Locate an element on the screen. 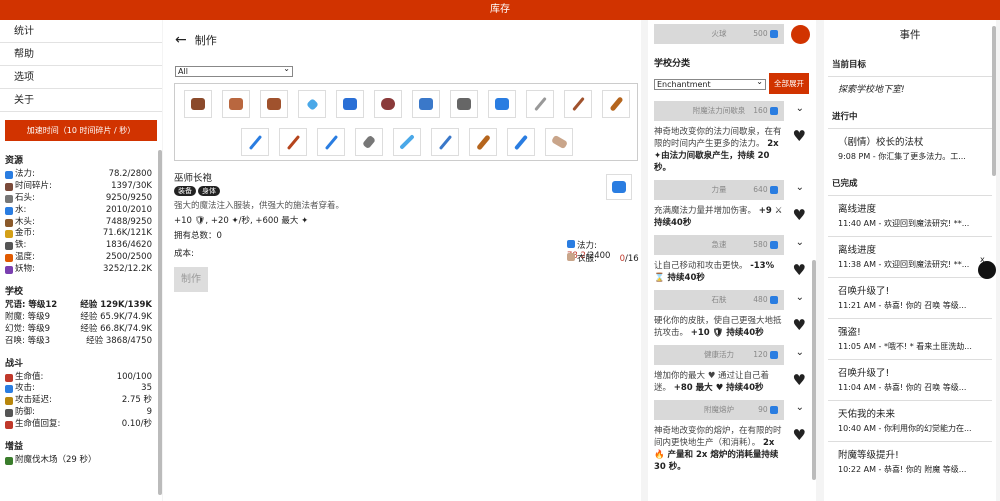  skill-item: 急速 580 ⌄ ♥ 让自己移动和攻击更快。 -13% ⌛ 持续40秒 is located at coordinates (732, 259).